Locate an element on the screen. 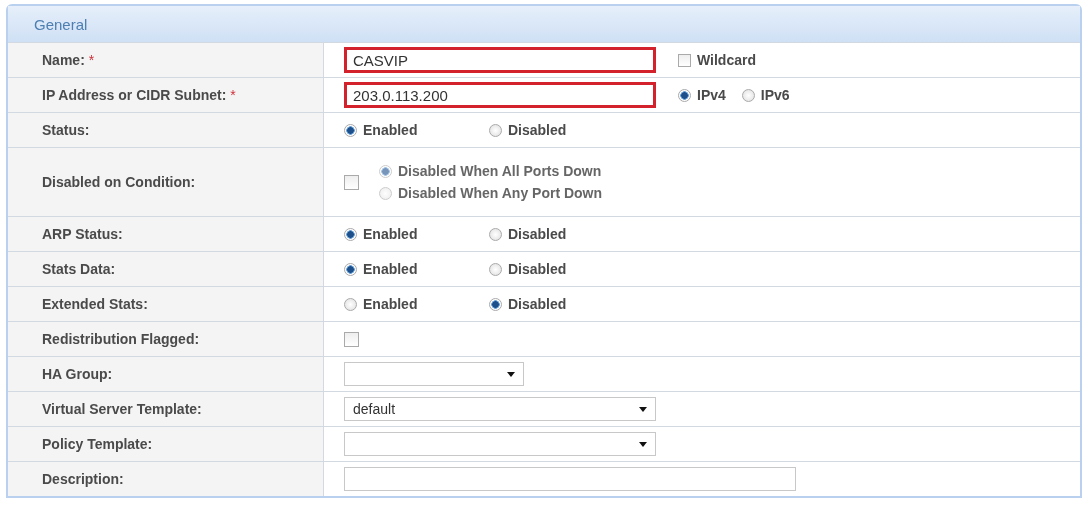 The height and width of the screenshot is (508, 1088). radio-option: IPv4 is located at coordinates (702, 95).